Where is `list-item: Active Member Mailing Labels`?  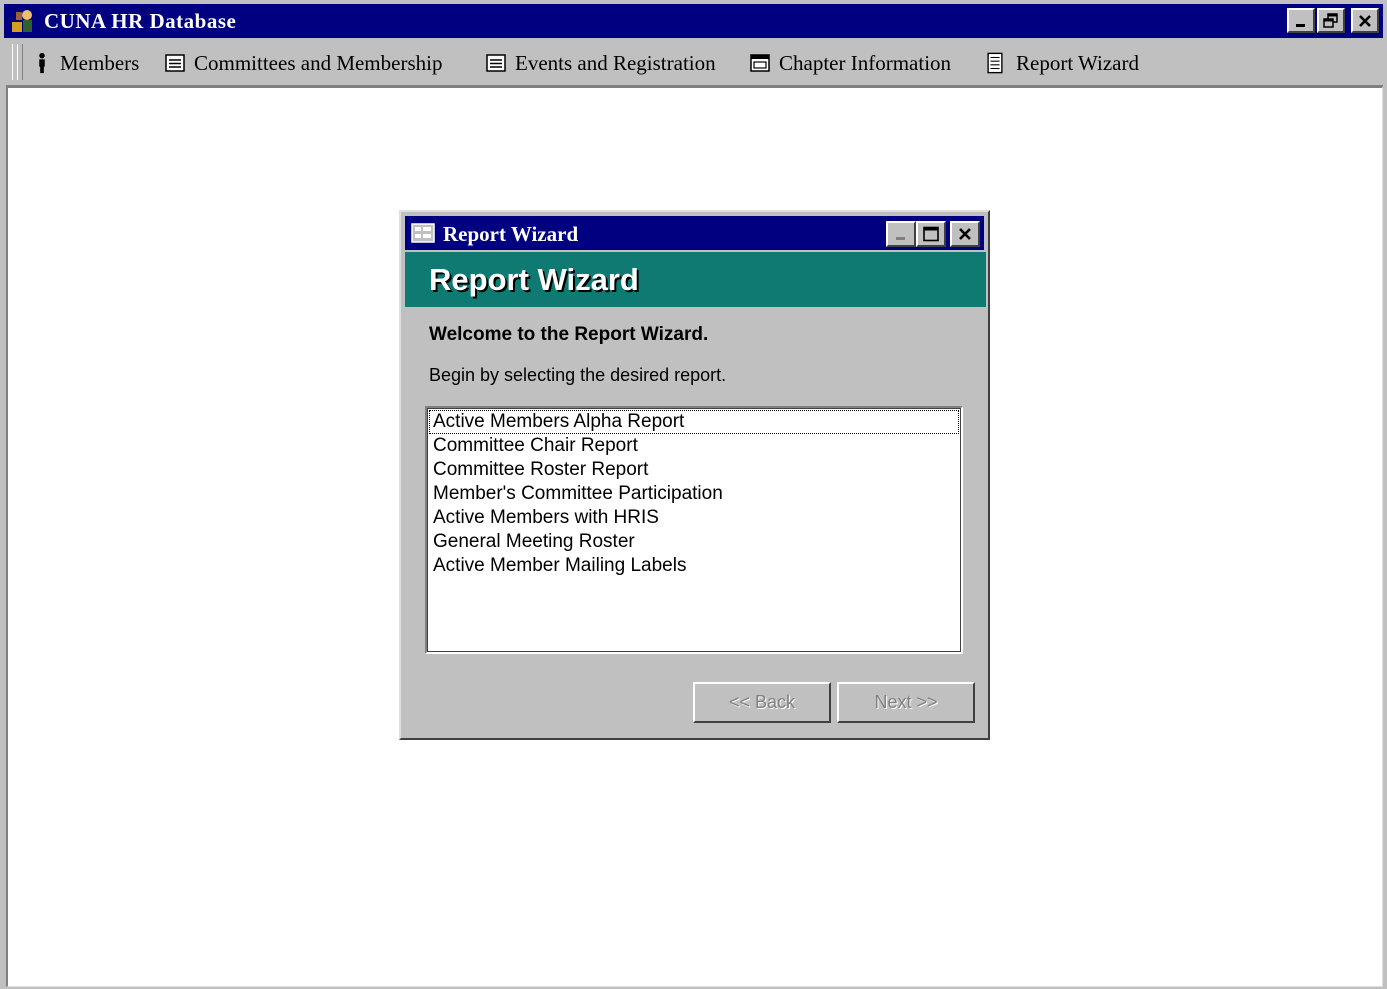 list-item: Active Member Mailing Labels is located at coordinates (694, 566).